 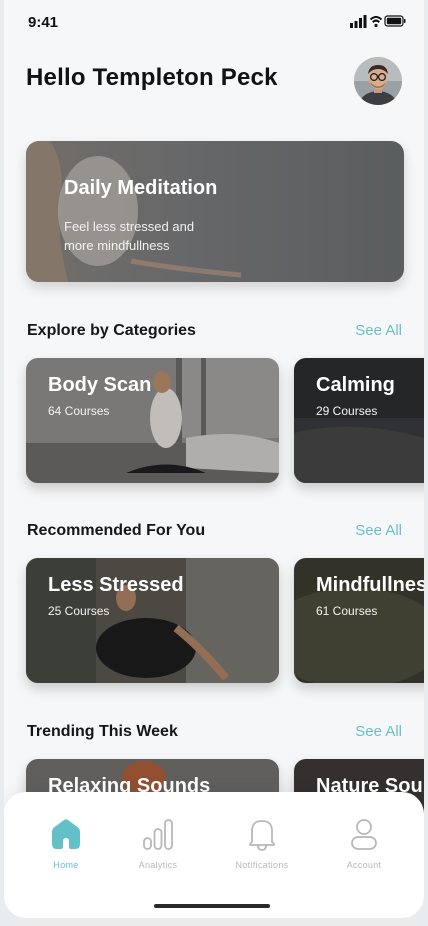 What do you see at coordinates (364, 865) in the screenshot?
I see `tab-account-label: Account` at bounding box center [364, 865].